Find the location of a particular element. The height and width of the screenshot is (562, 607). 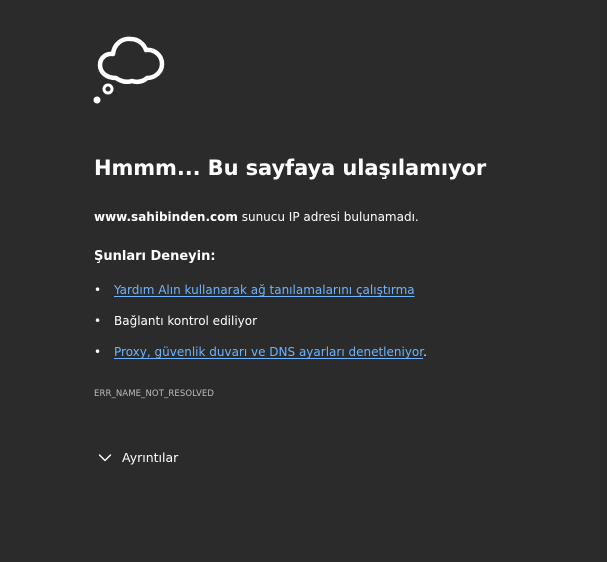

check-connection-text: Bağlantı kontrol ediliyor is located at coordinates (186, 321).